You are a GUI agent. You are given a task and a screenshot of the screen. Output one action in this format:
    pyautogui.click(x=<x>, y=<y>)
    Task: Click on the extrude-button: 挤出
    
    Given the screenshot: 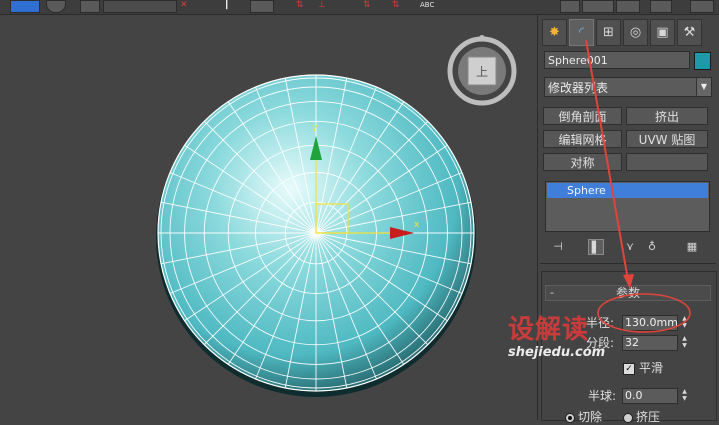 What is the action you would take?
    pyautogui.click(x=667, y=116)
    